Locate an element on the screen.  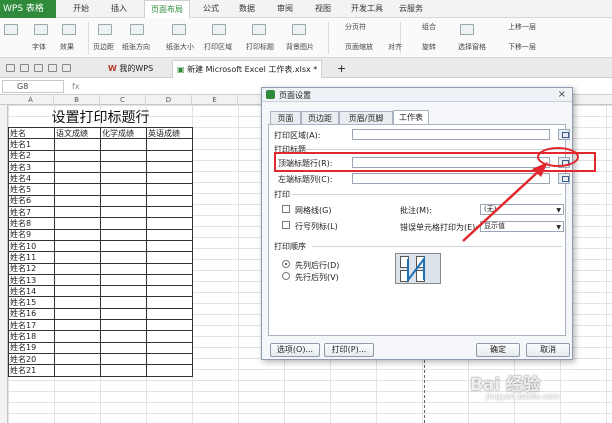
column-header-c: C is located at coordinates (123, 100).